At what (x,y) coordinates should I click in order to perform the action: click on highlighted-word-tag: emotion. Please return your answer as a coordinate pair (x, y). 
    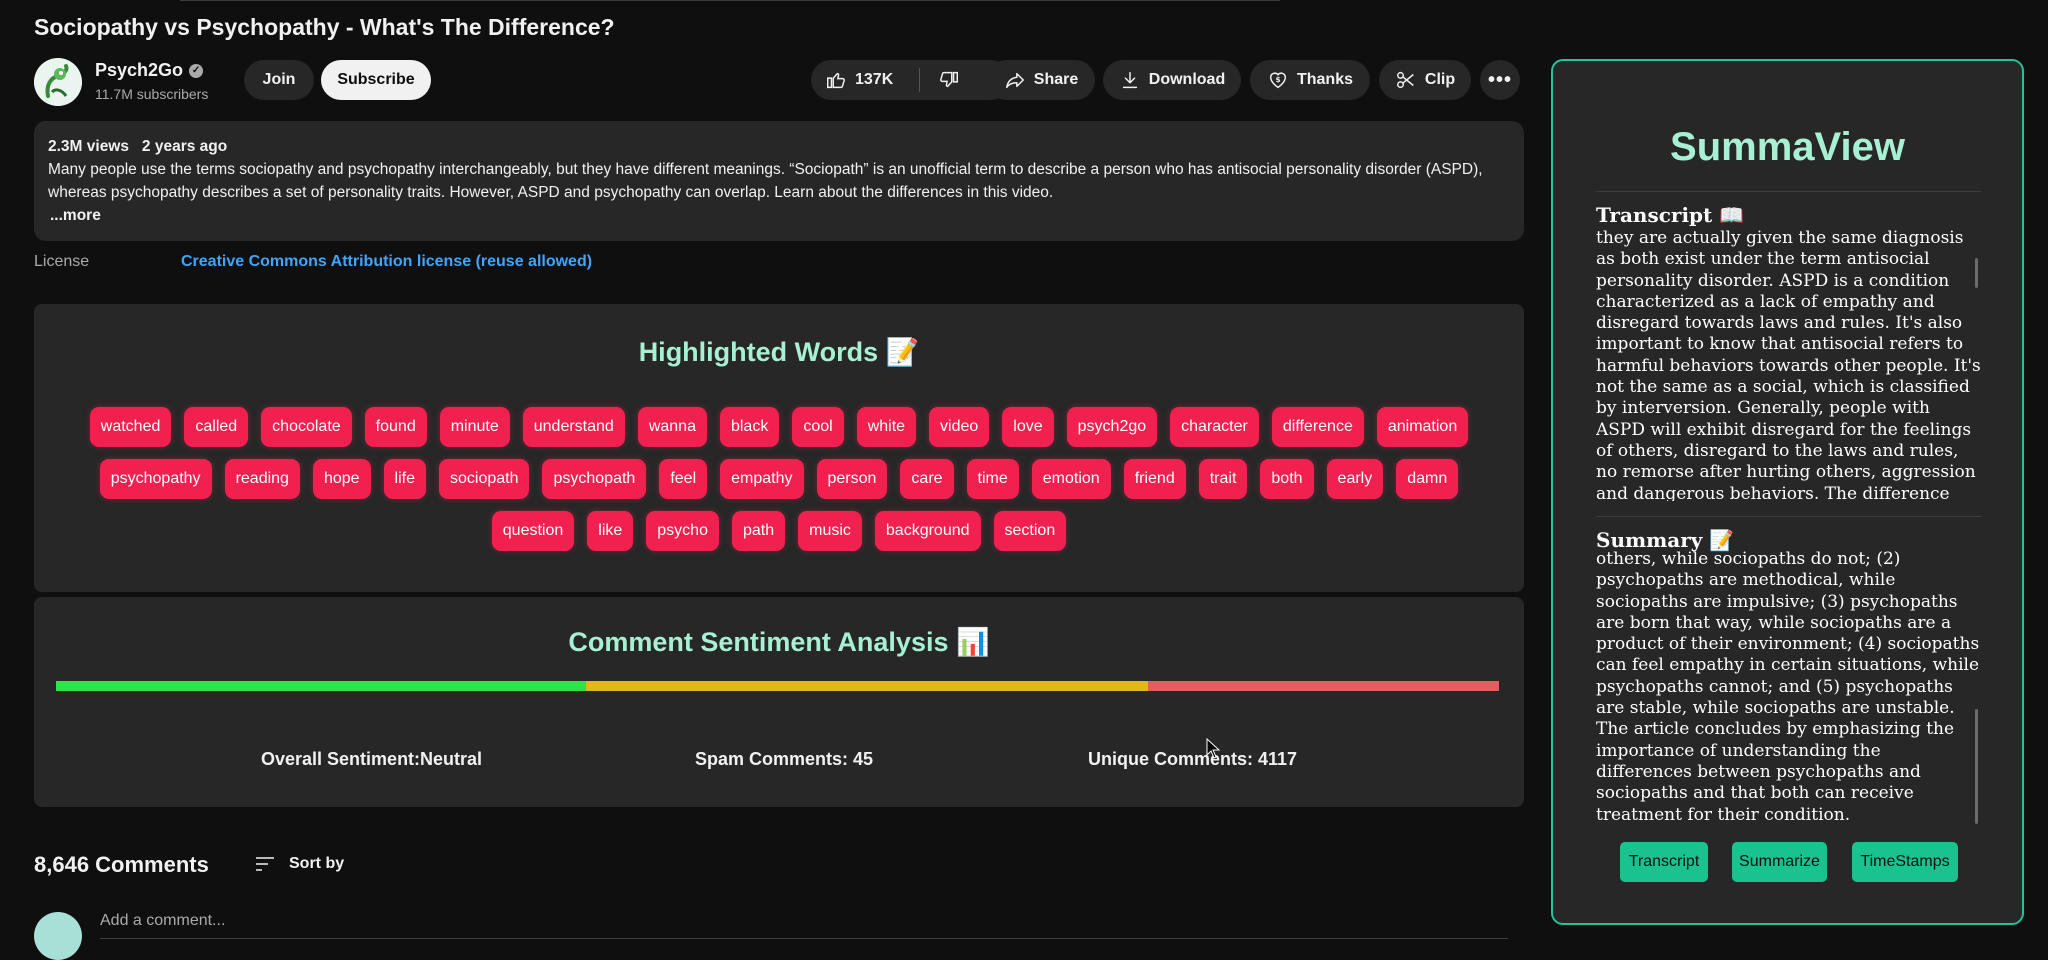
    Looking at the image, I should click on (1071, 479).